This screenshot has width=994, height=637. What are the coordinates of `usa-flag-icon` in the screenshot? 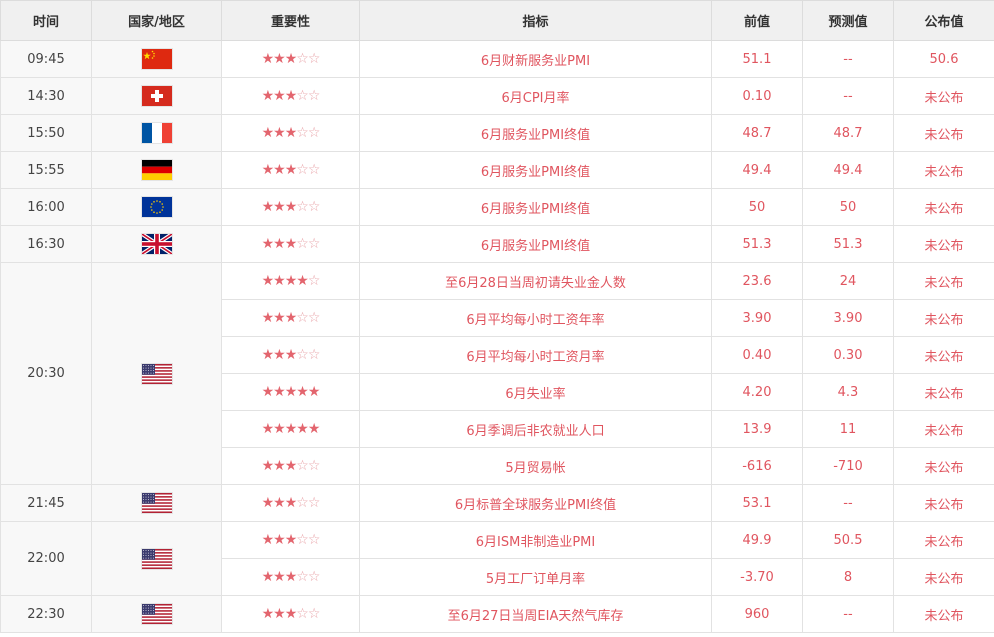 It's located at (156, 614).